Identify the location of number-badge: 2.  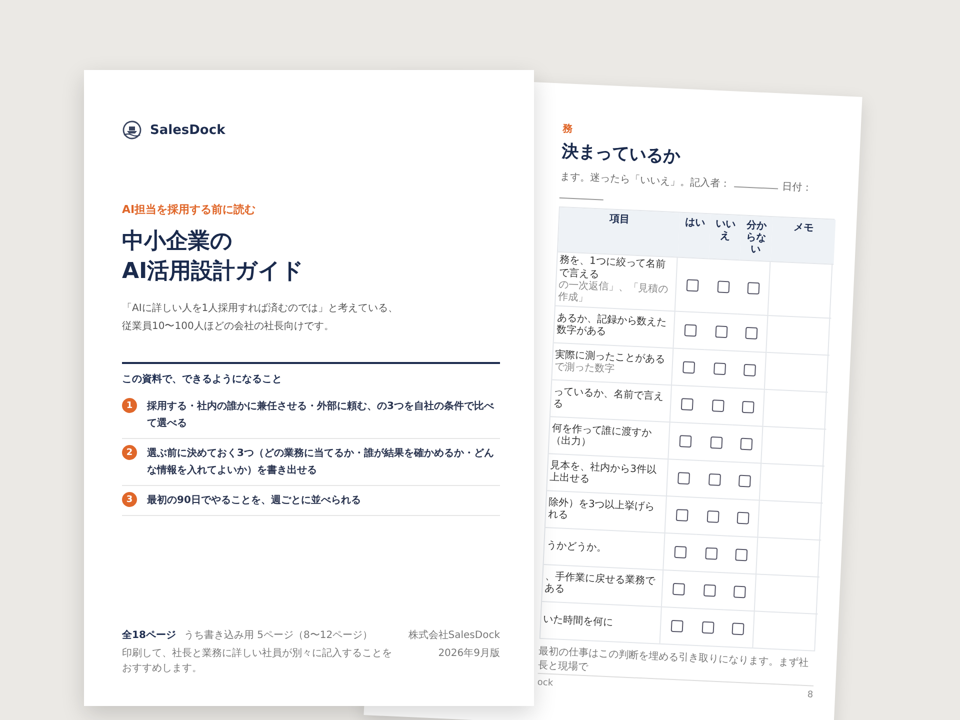
(129, 452).